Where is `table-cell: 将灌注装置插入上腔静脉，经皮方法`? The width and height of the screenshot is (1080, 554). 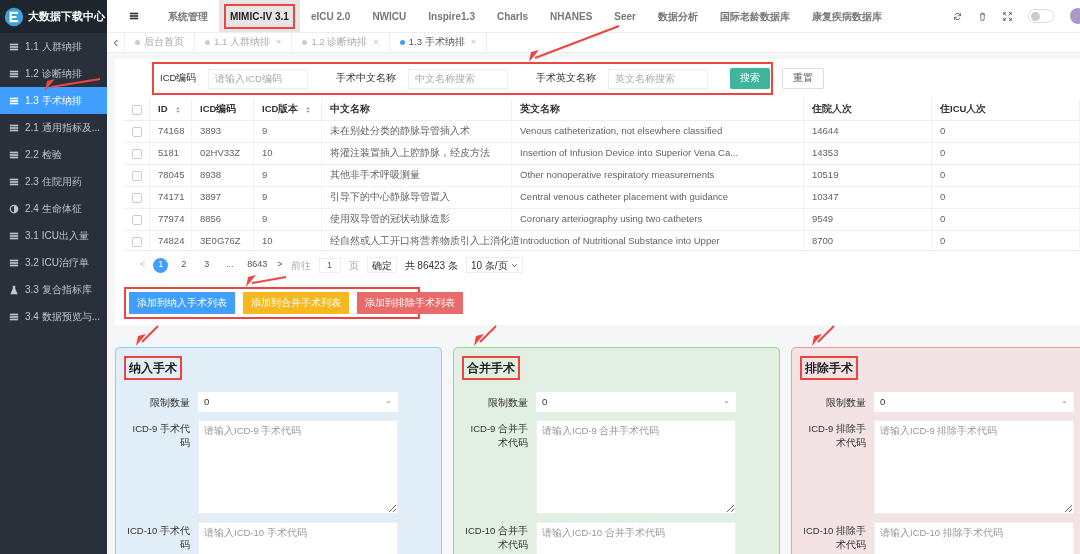 table-cell: 将灌注装置插入上腔静脉，经皮方法 is located at coordinates (410, 153).